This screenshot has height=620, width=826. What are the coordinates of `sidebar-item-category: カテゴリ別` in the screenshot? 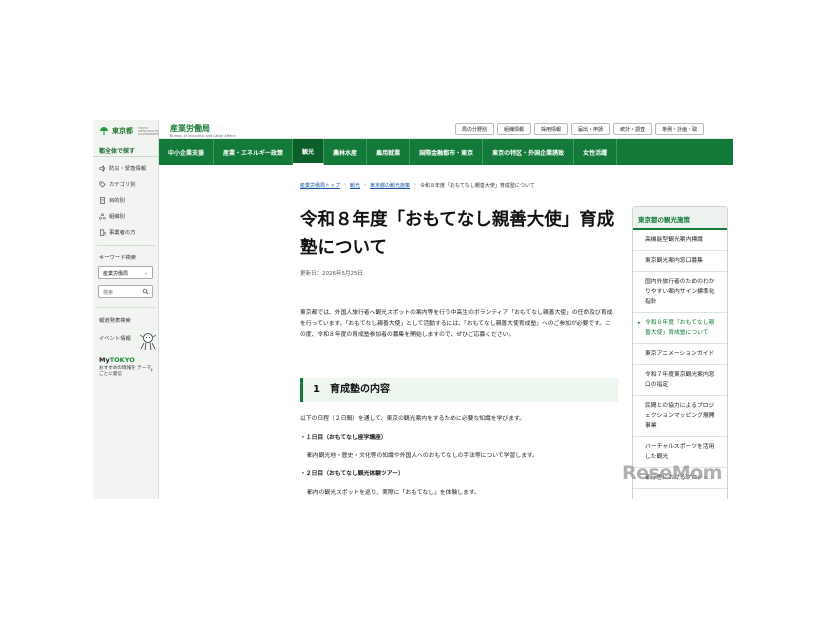 It's located at (117, 184).